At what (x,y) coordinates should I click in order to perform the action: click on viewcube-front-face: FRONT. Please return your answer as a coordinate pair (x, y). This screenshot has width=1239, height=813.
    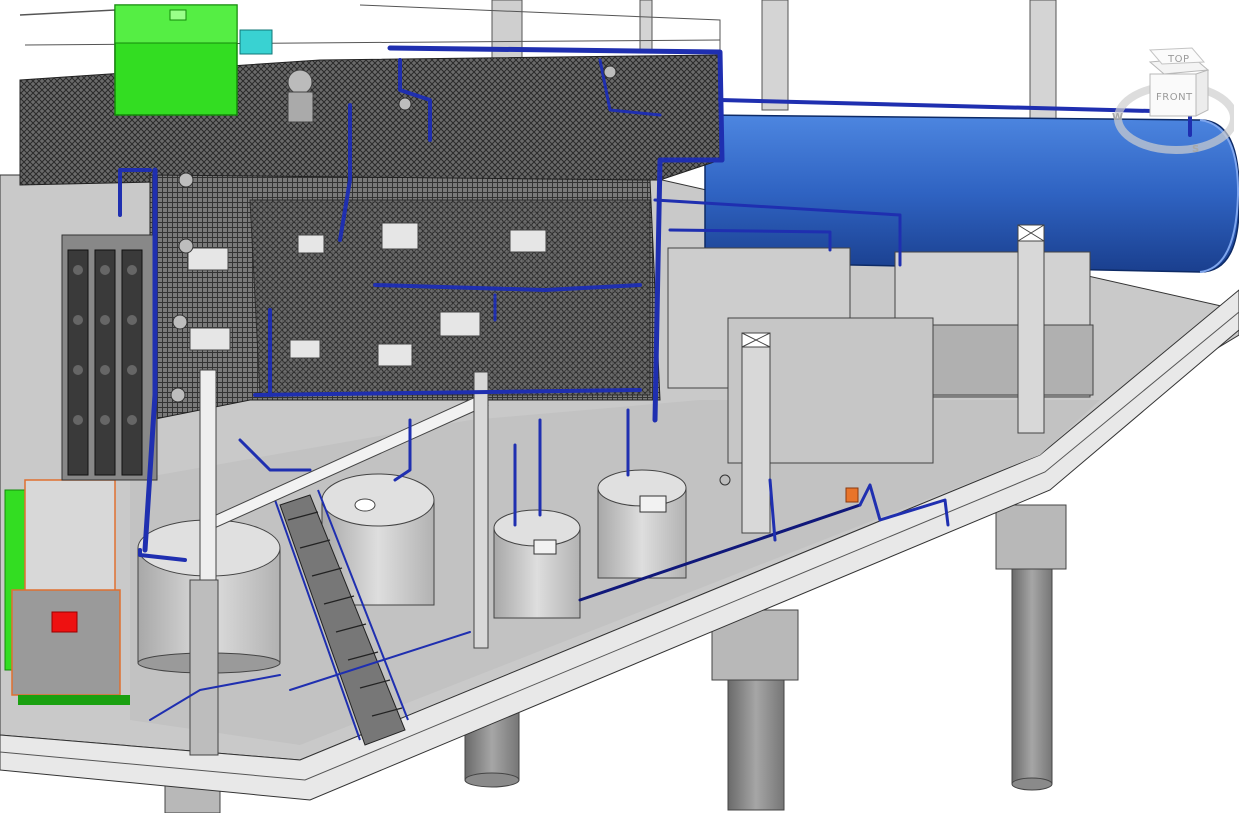
    Looking at the image, I should click on (1174, 97).